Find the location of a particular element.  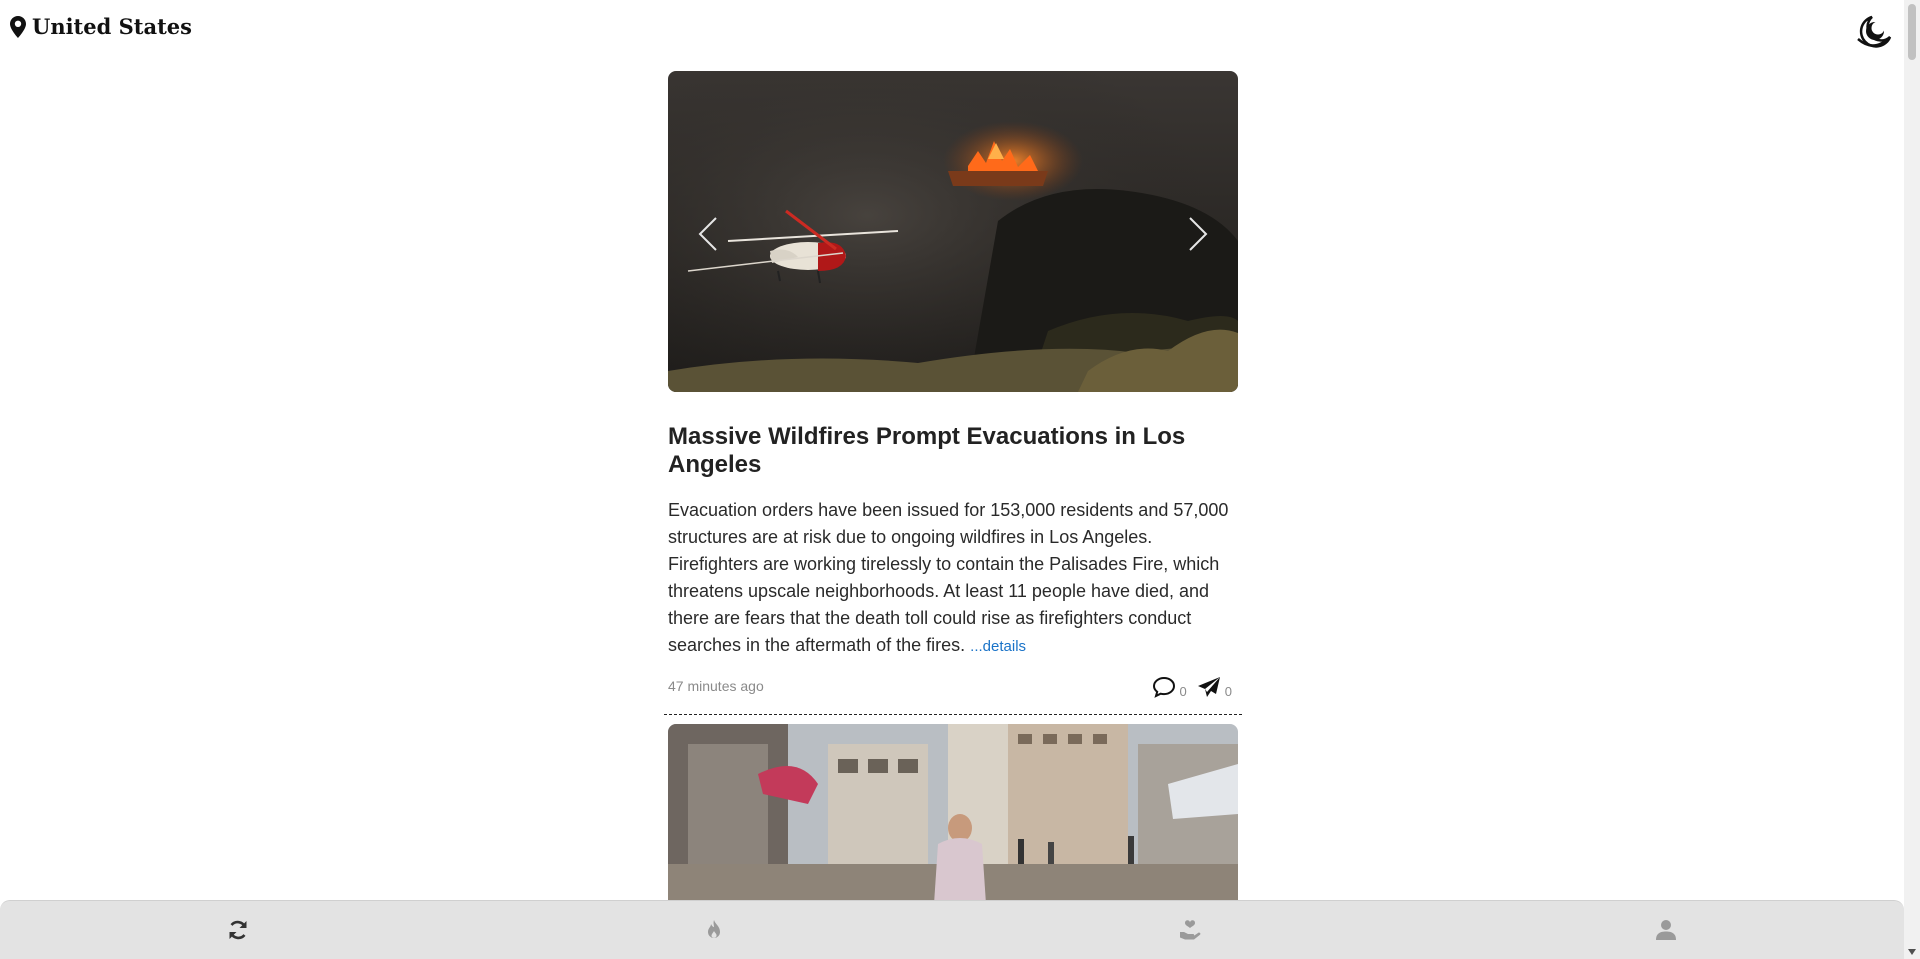

article-card is located at coordinates (953, 814).